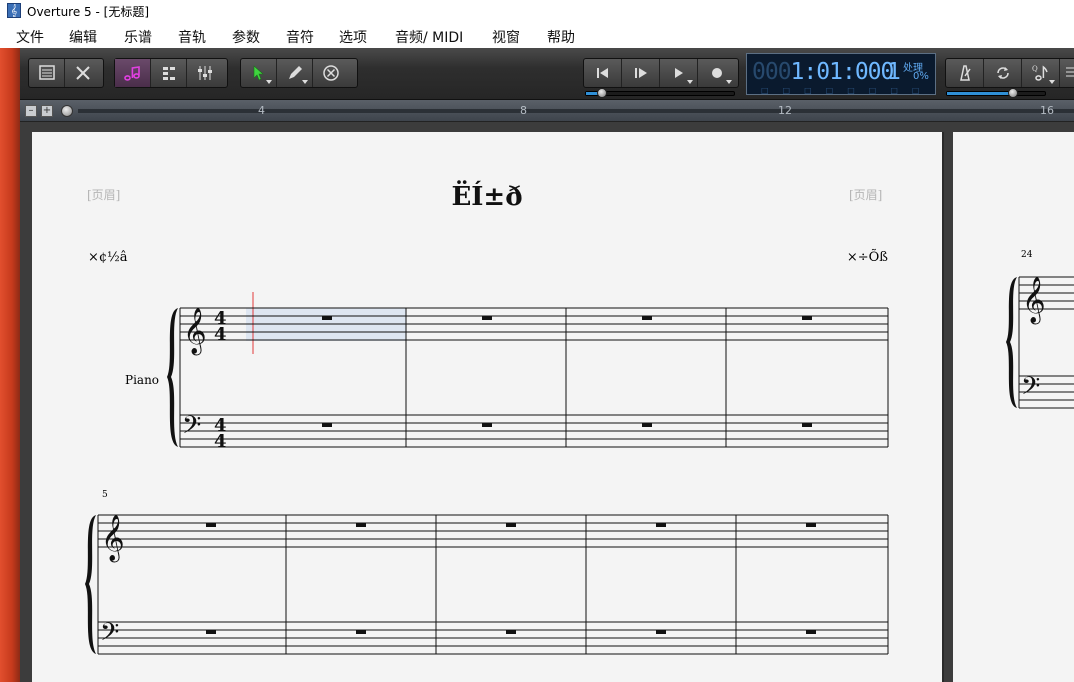 This screenshot has height=682, width=1074. I want to click on measure-ruler: – + 4 8 12 16, so click(547, 111).